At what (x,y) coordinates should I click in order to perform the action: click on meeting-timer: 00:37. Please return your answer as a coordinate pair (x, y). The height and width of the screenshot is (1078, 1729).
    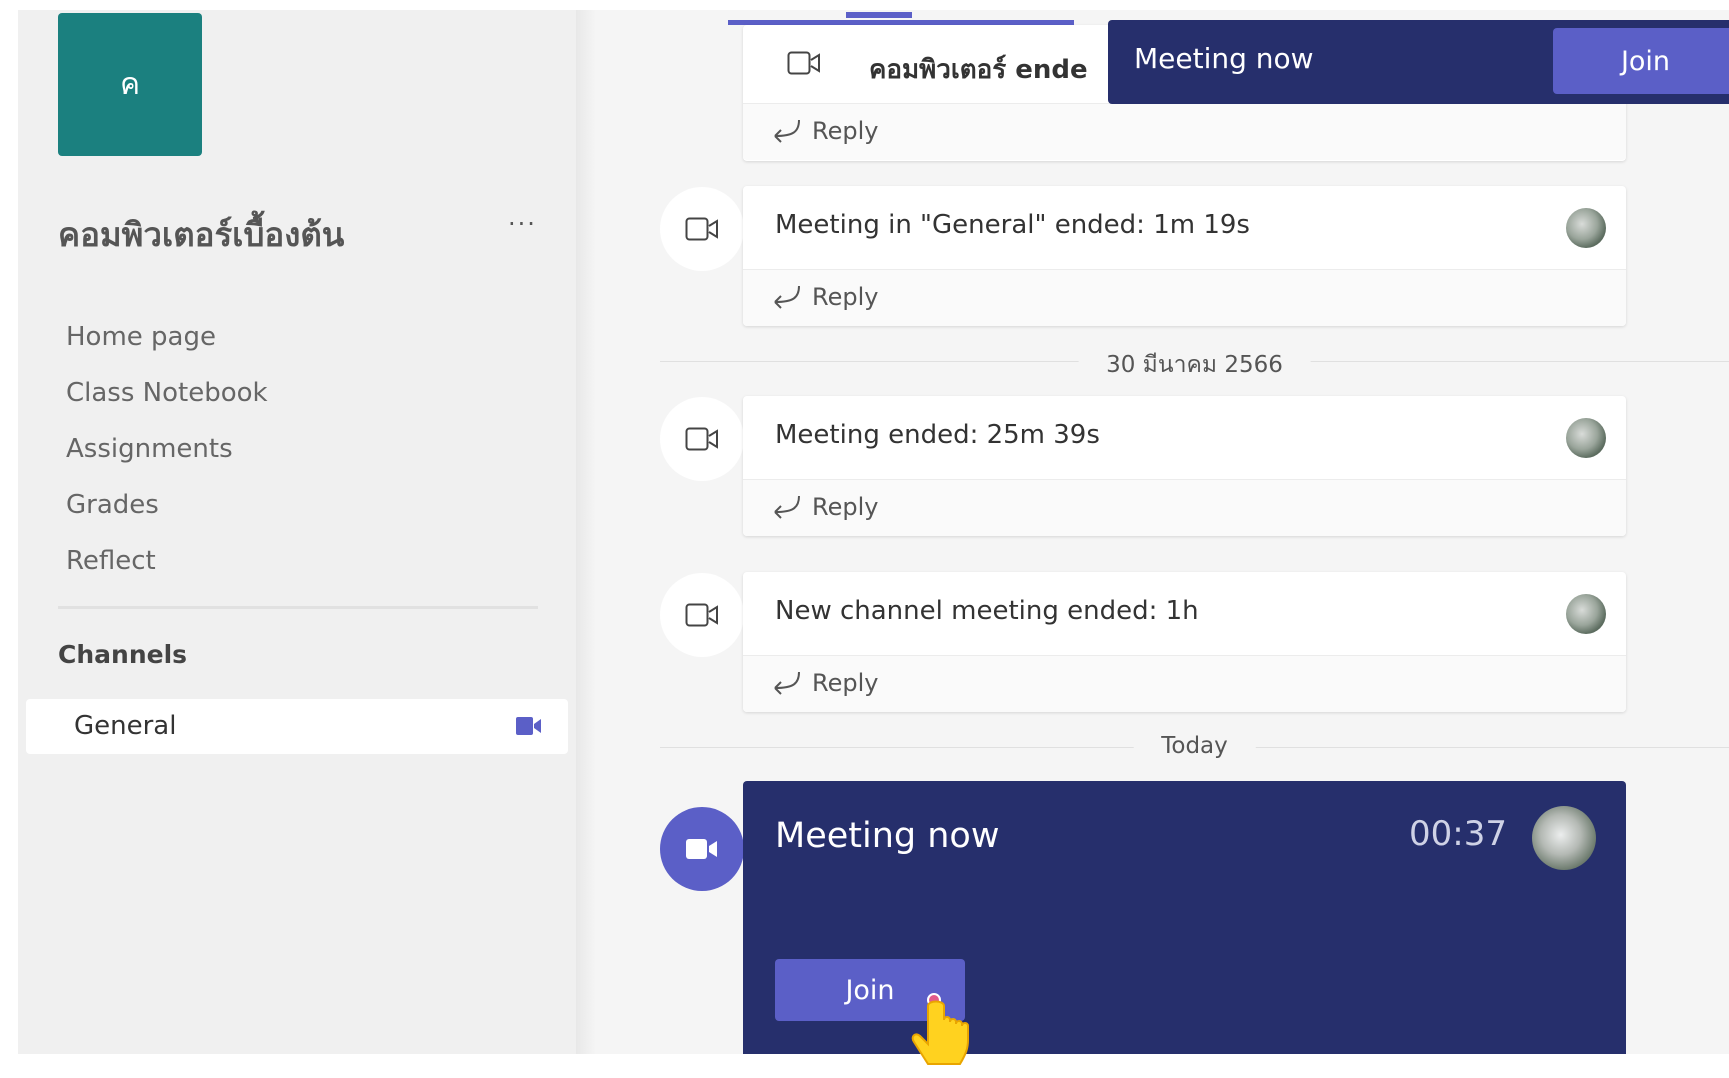
    Looking at the image, I should click on (1458, 834).